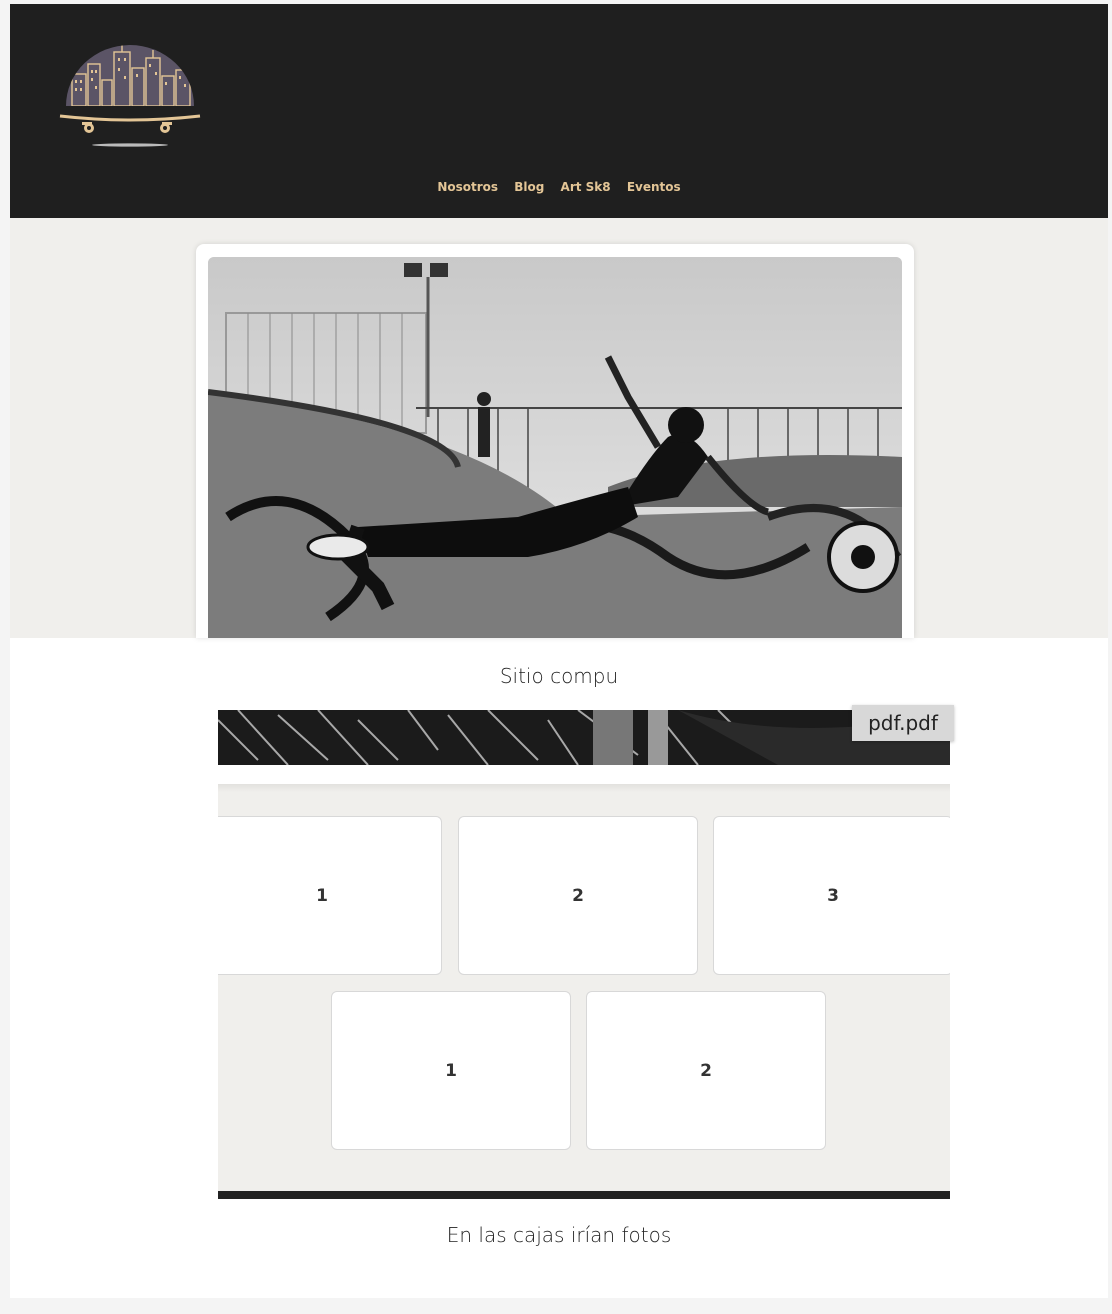  What do you see at coordinates (578, 895) in the screenshot?
I see `gallery-box-2: 2` at bounding box center [578, 895].